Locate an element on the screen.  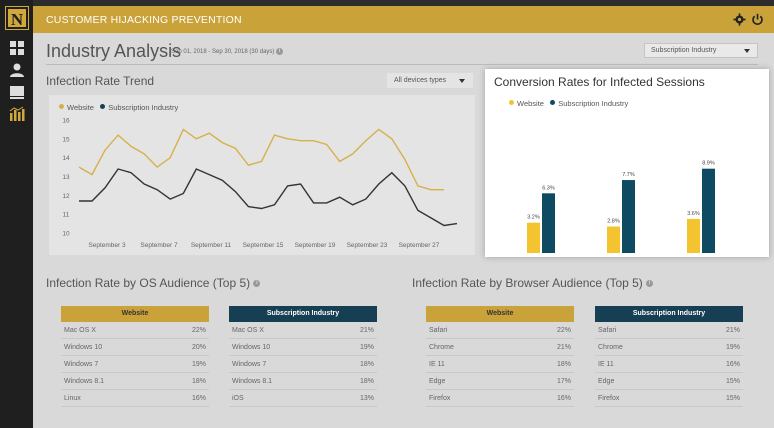
user-icon is located at coordinates (17, 70).